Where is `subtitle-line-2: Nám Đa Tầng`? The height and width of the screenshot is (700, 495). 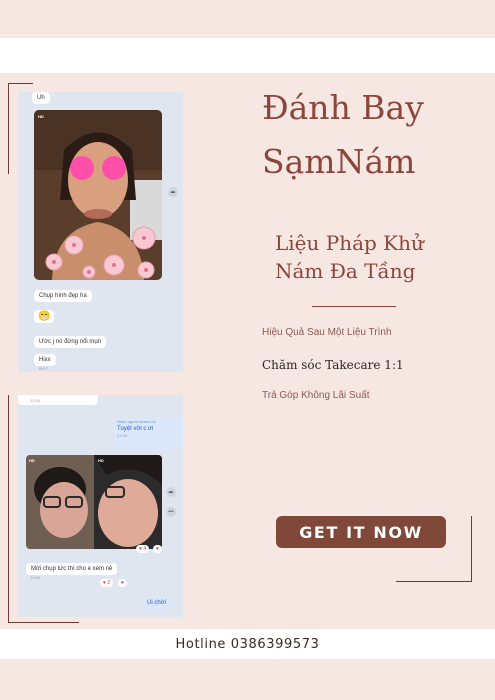
subtitle-line-2: Nám Đa Tầng is located at coordinates (345, 271).